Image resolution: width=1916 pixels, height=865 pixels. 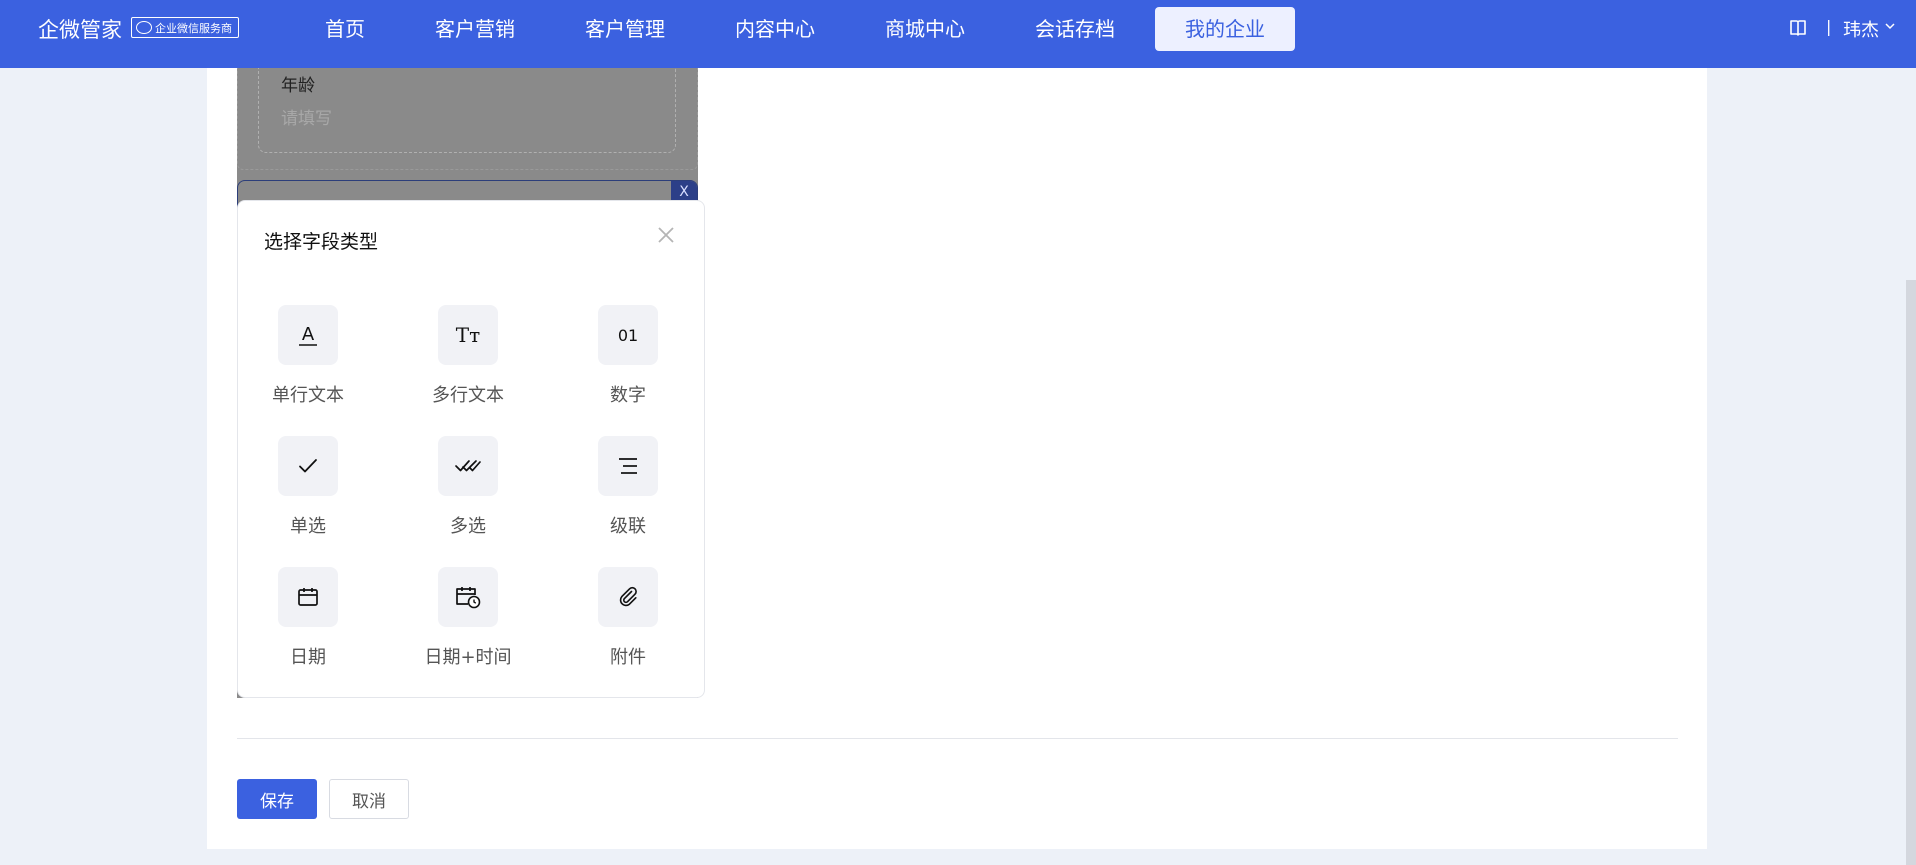 I want to click on type-date: 日期, so click(x=308, y=618).